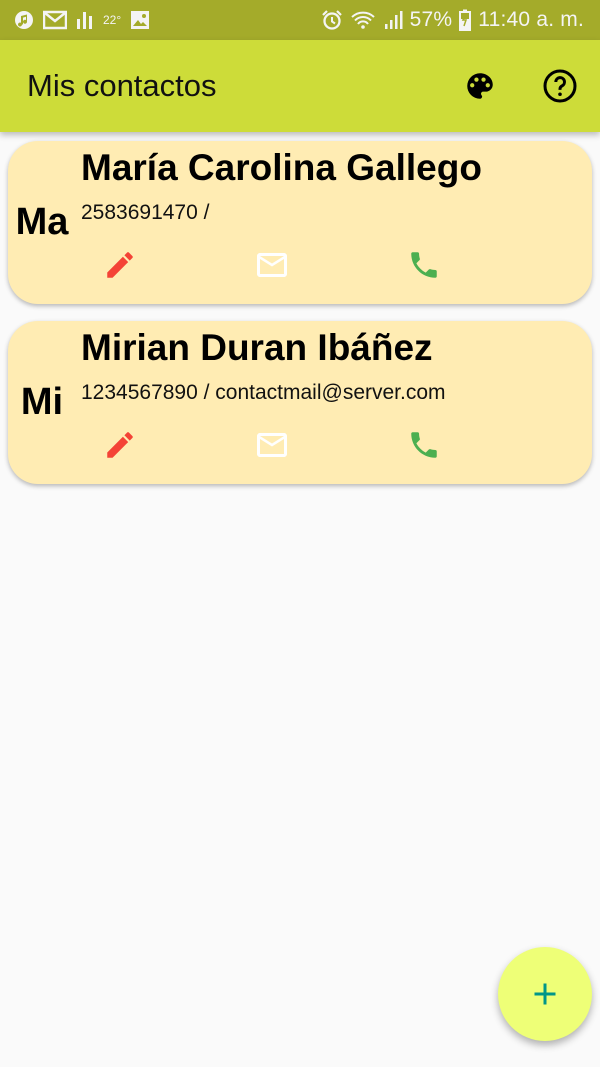  What do you see at coordinates (145, 212) in the screenshot?
I see `contact-phone-email: 2583691470 /` at bounding box center [145, 212].